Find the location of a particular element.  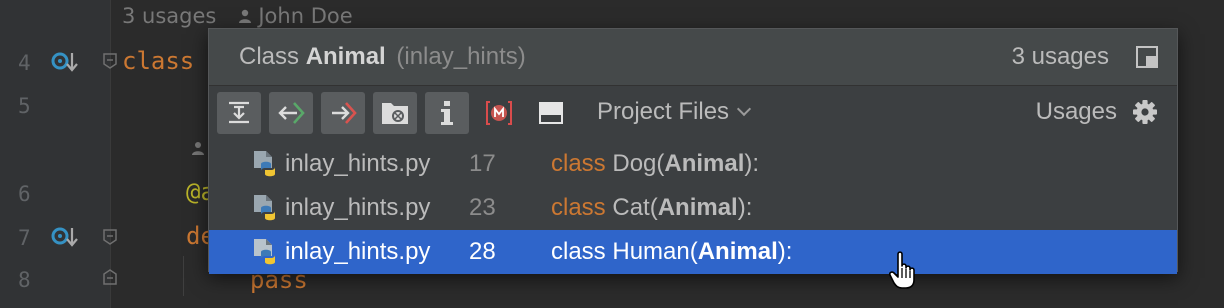

fold-end-icon is located at coordinates (110, 277).